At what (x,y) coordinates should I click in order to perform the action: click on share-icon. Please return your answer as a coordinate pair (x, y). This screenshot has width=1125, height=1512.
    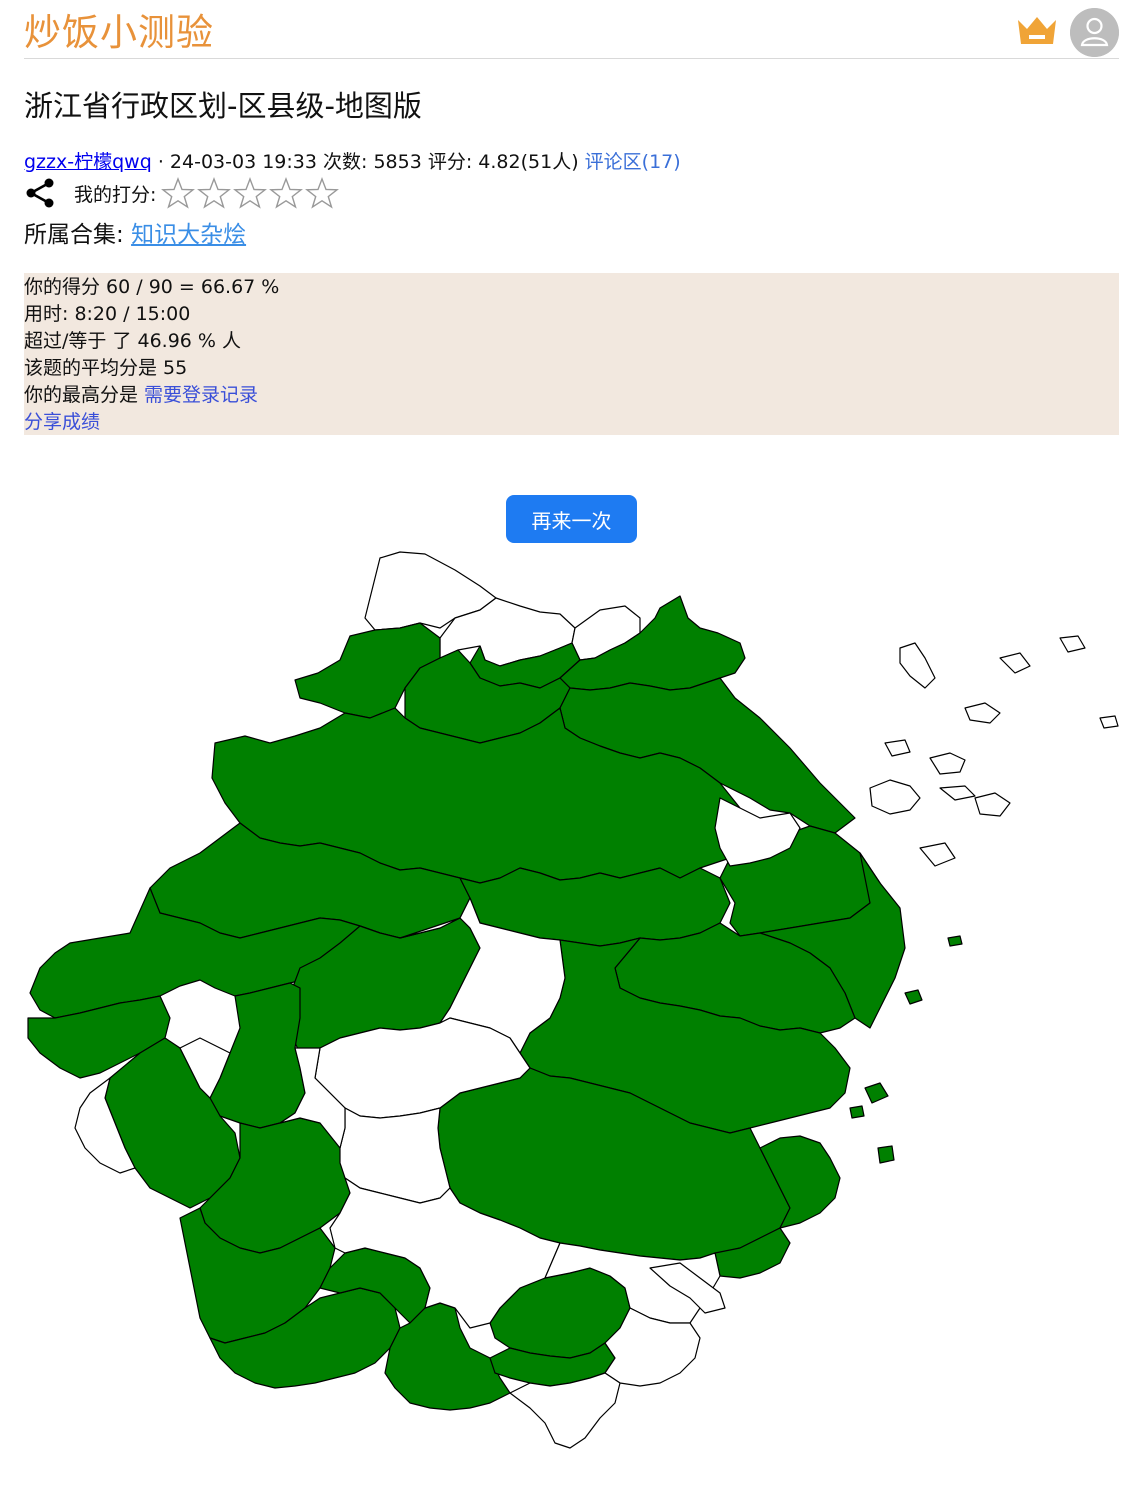
    Looking at the image, I should click on (41, 193).